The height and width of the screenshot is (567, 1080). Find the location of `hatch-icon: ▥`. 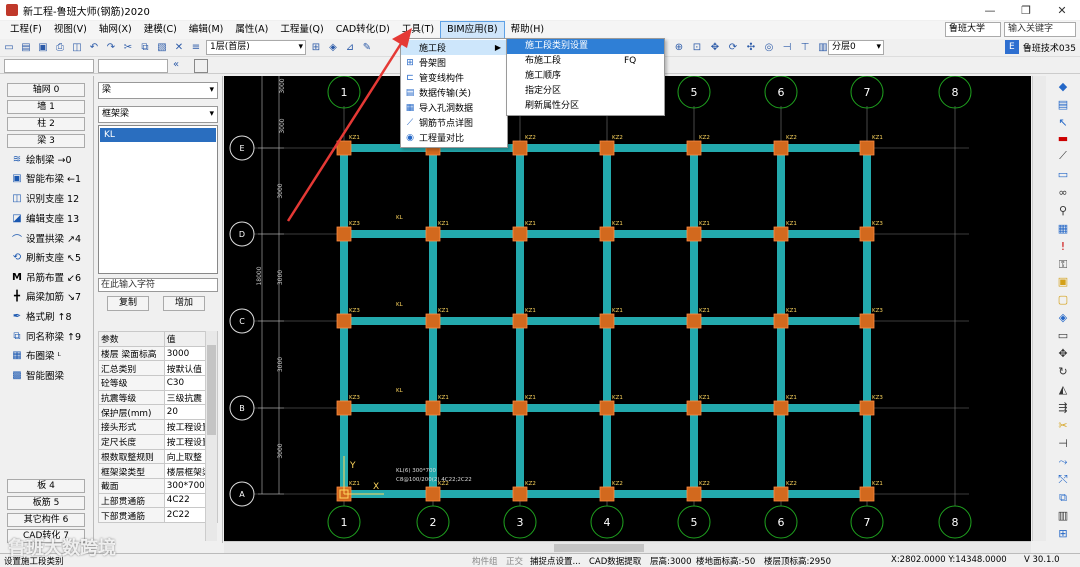

hatch-icon: ▥ is located at coordinates (1063, 516).